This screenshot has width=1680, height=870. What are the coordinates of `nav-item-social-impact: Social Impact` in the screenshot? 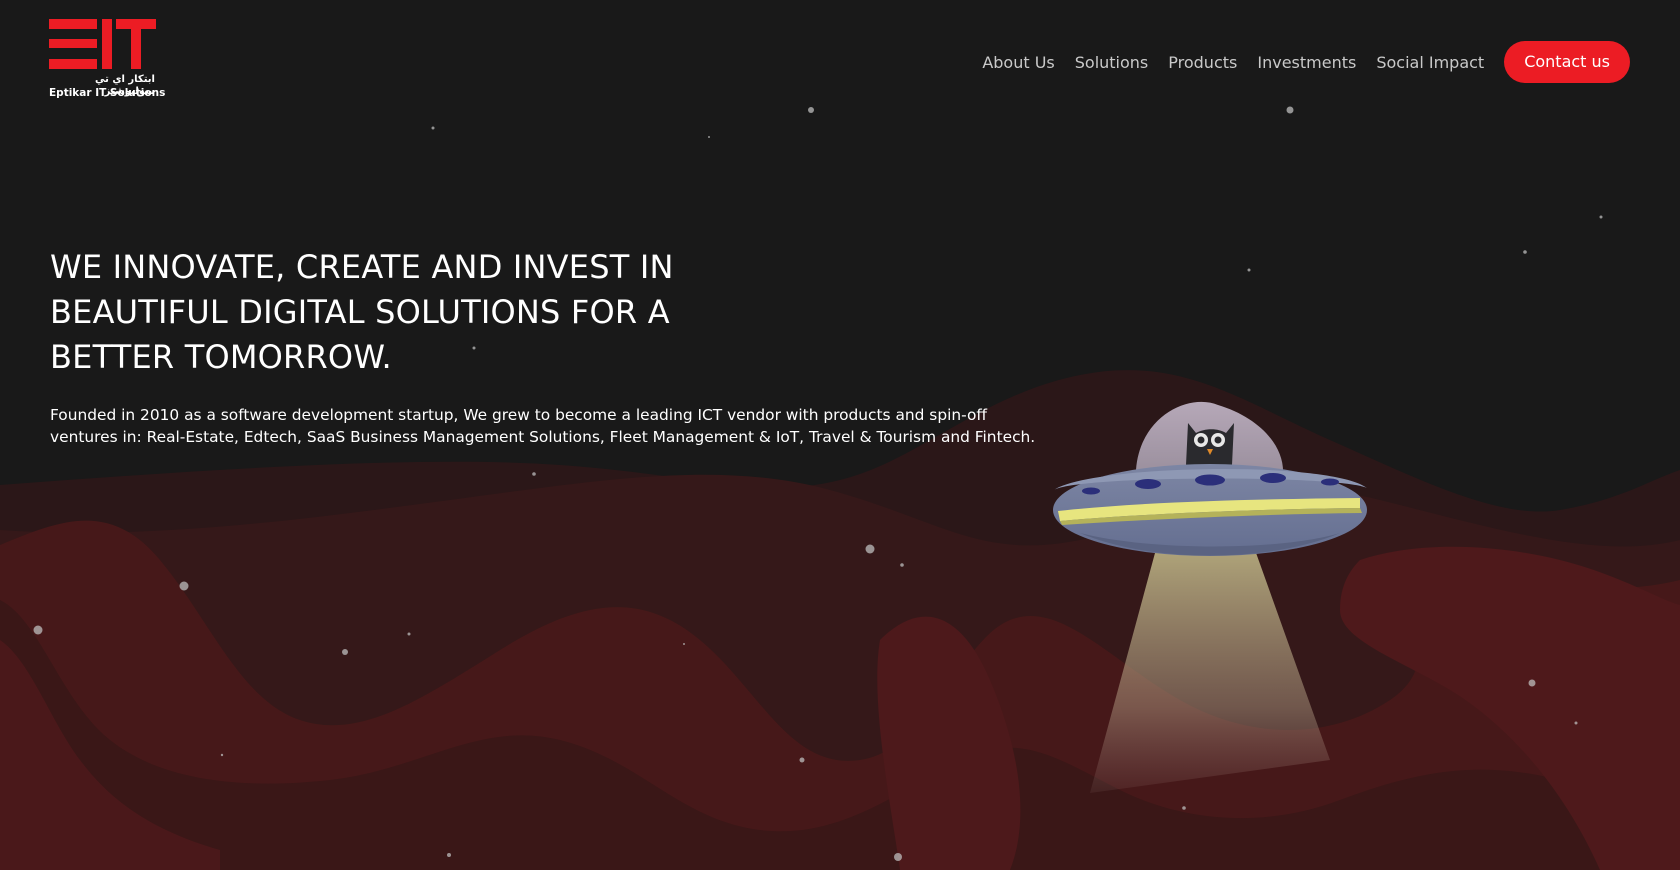 It's located at (1430, 62).